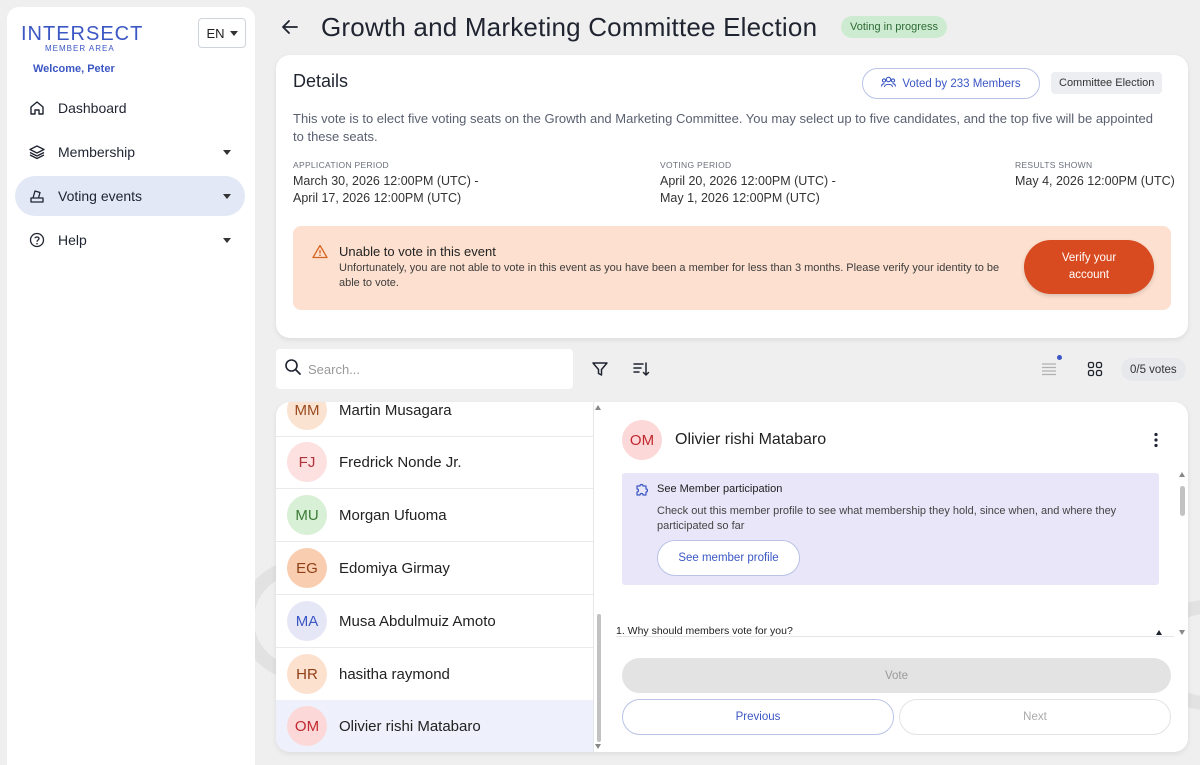 The image size is (1200, 765). Describe the element at coordinates (82, 34) in the screenshot. I see `logo-text: INTERSECT` at that location.